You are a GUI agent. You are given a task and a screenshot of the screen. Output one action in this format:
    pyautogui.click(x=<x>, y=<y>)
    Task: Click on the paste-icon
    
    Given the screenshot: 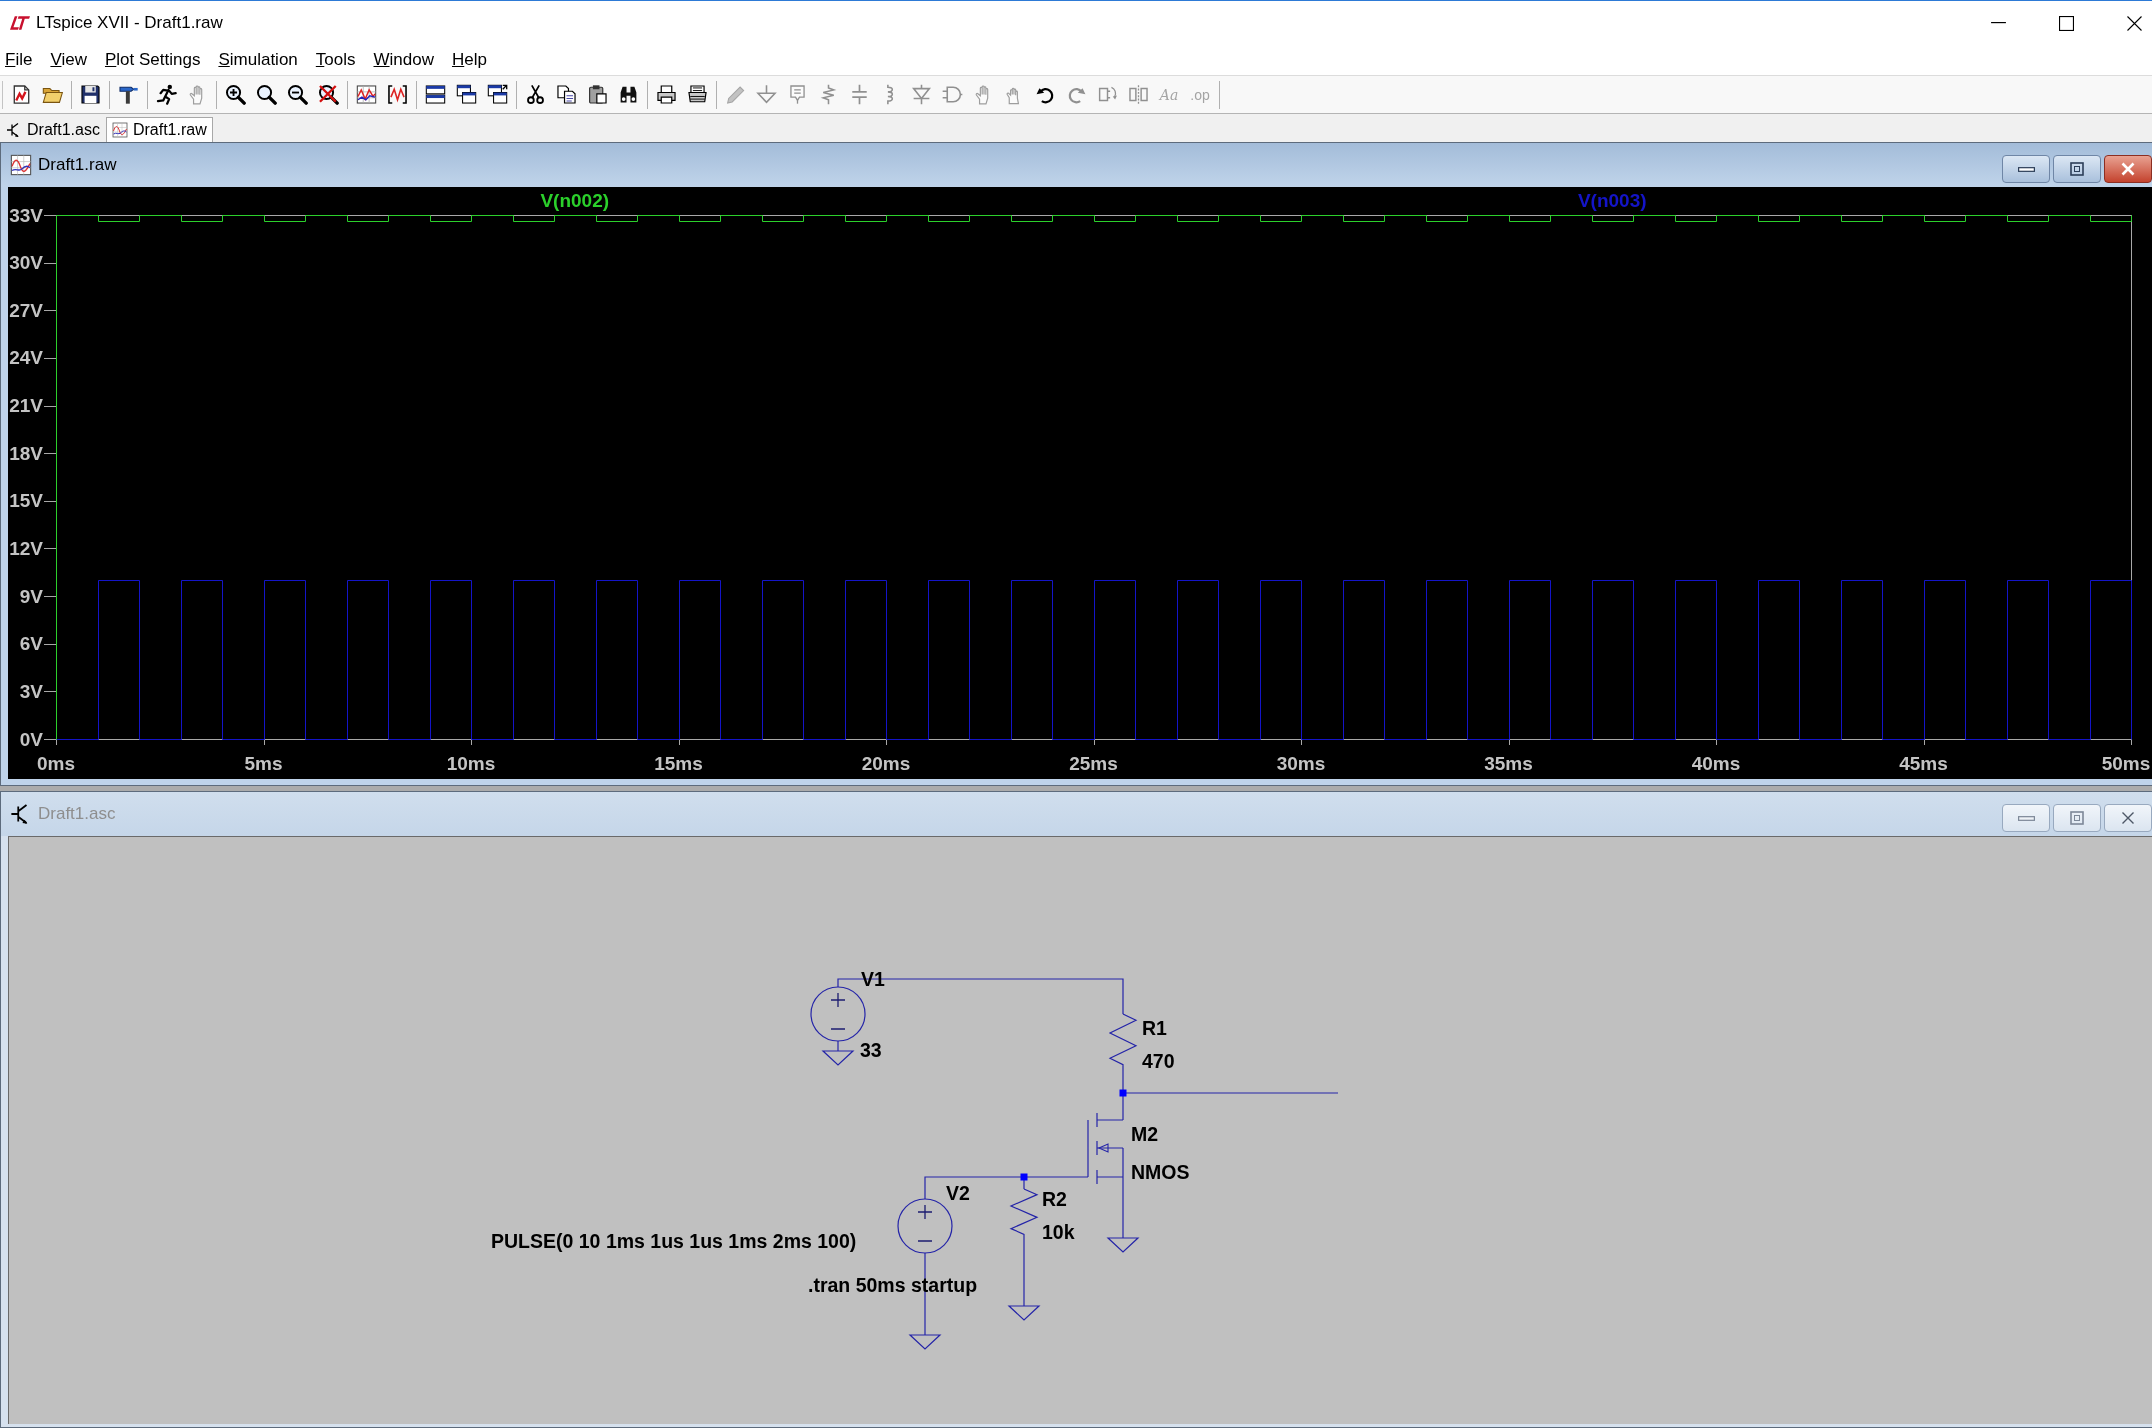 What is the action you would take?
    pyautogui.click(x=597, y=94)
    